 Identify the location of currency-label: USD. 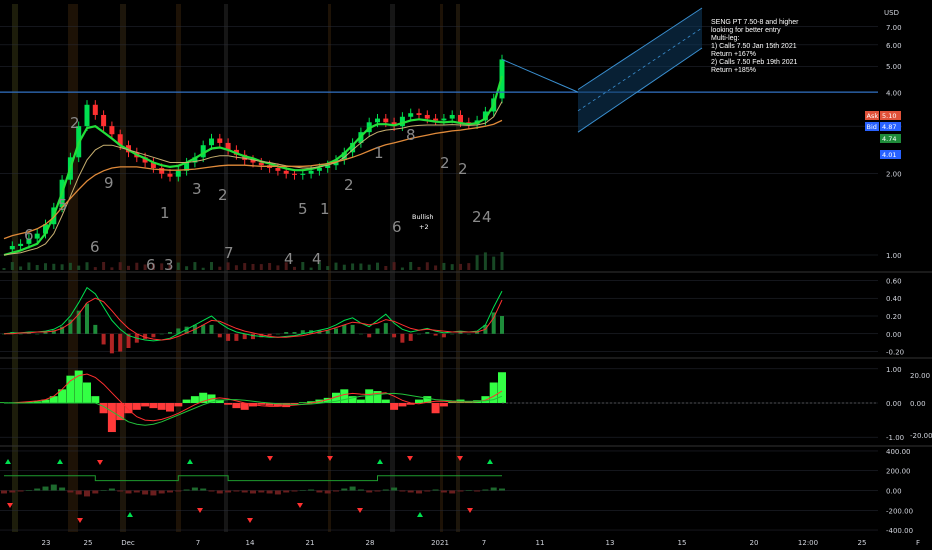
(891, 13).